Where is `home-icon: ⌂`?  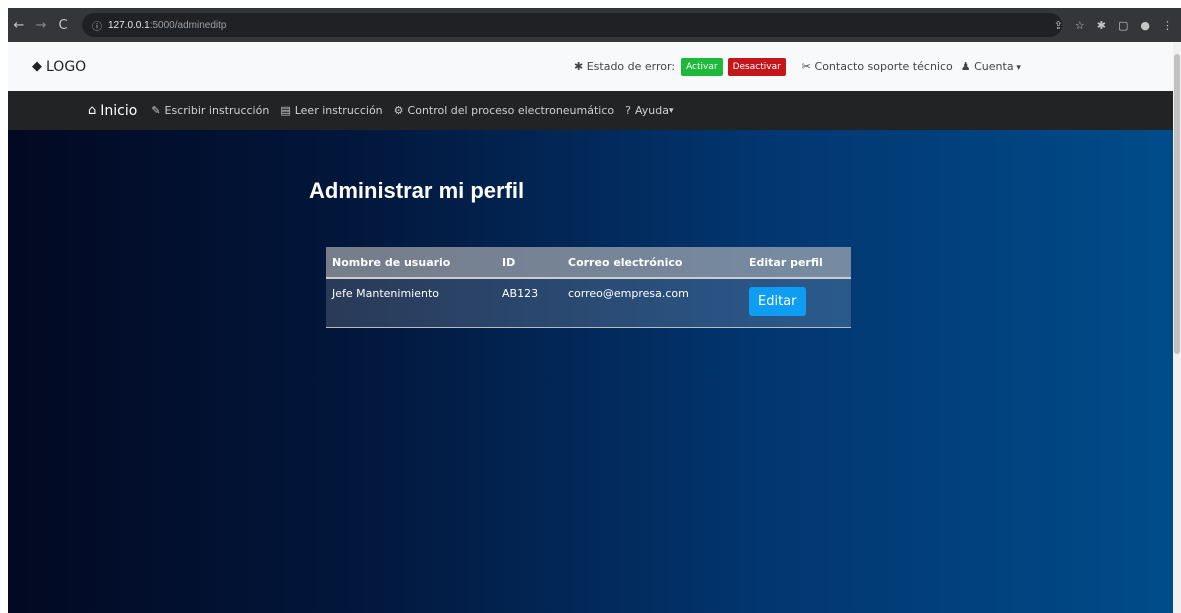 home-icon: ⌂ is located at coordinates (92, 110).